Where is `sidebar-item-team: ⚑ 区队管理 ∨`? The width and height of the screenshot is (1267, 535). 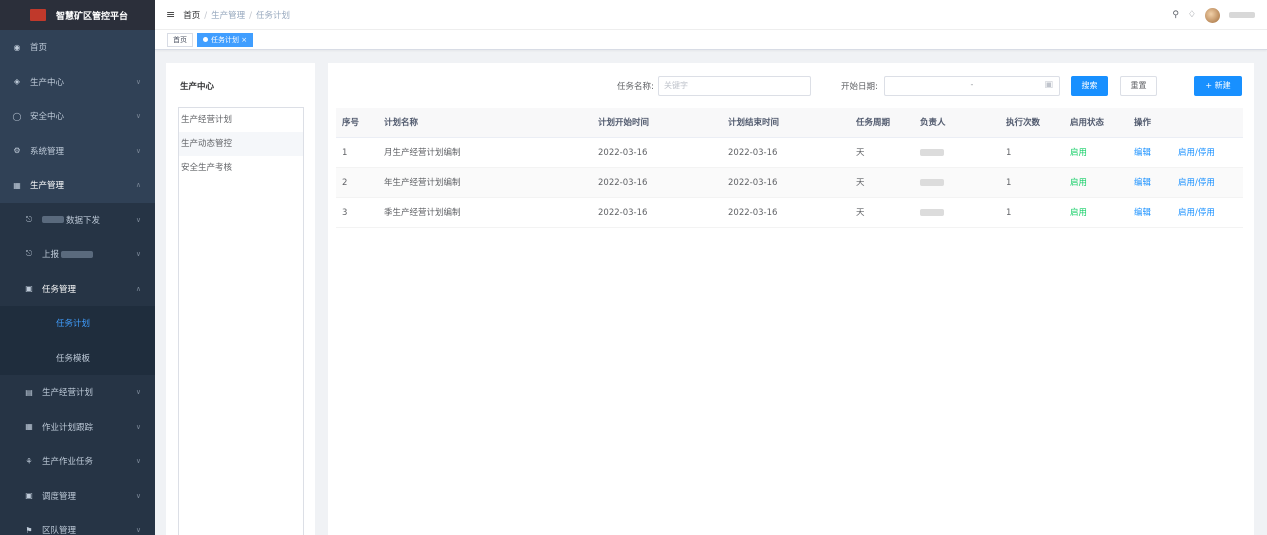
sidebar-item-team: ⚑ 区队管理 ∨ is located at coordinates (77, 524).